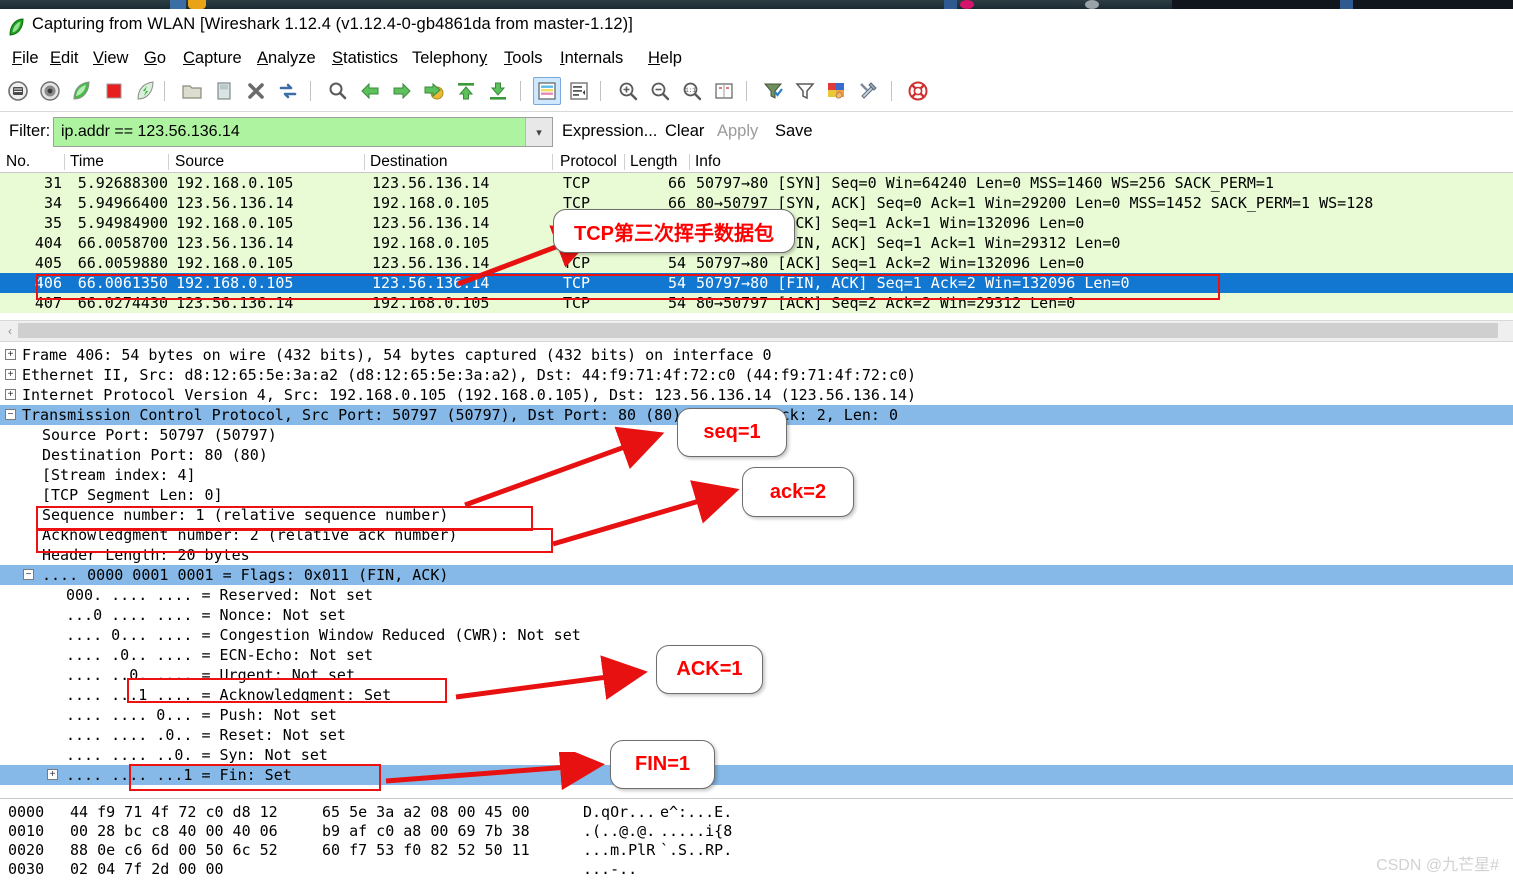 The image size is (1513, 888). What do you see at coordinates (724, 91) in the screenshot?
I see `resize-columns-icon` at bounding box center [724, 91].